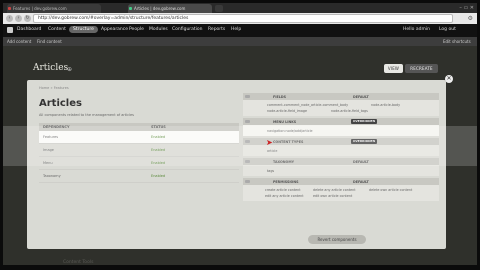  What do you see at coordinates (69, 69) in the screenshot?
I see `add-shortcut-icon: ⊕` at bounding box center [69, 69].